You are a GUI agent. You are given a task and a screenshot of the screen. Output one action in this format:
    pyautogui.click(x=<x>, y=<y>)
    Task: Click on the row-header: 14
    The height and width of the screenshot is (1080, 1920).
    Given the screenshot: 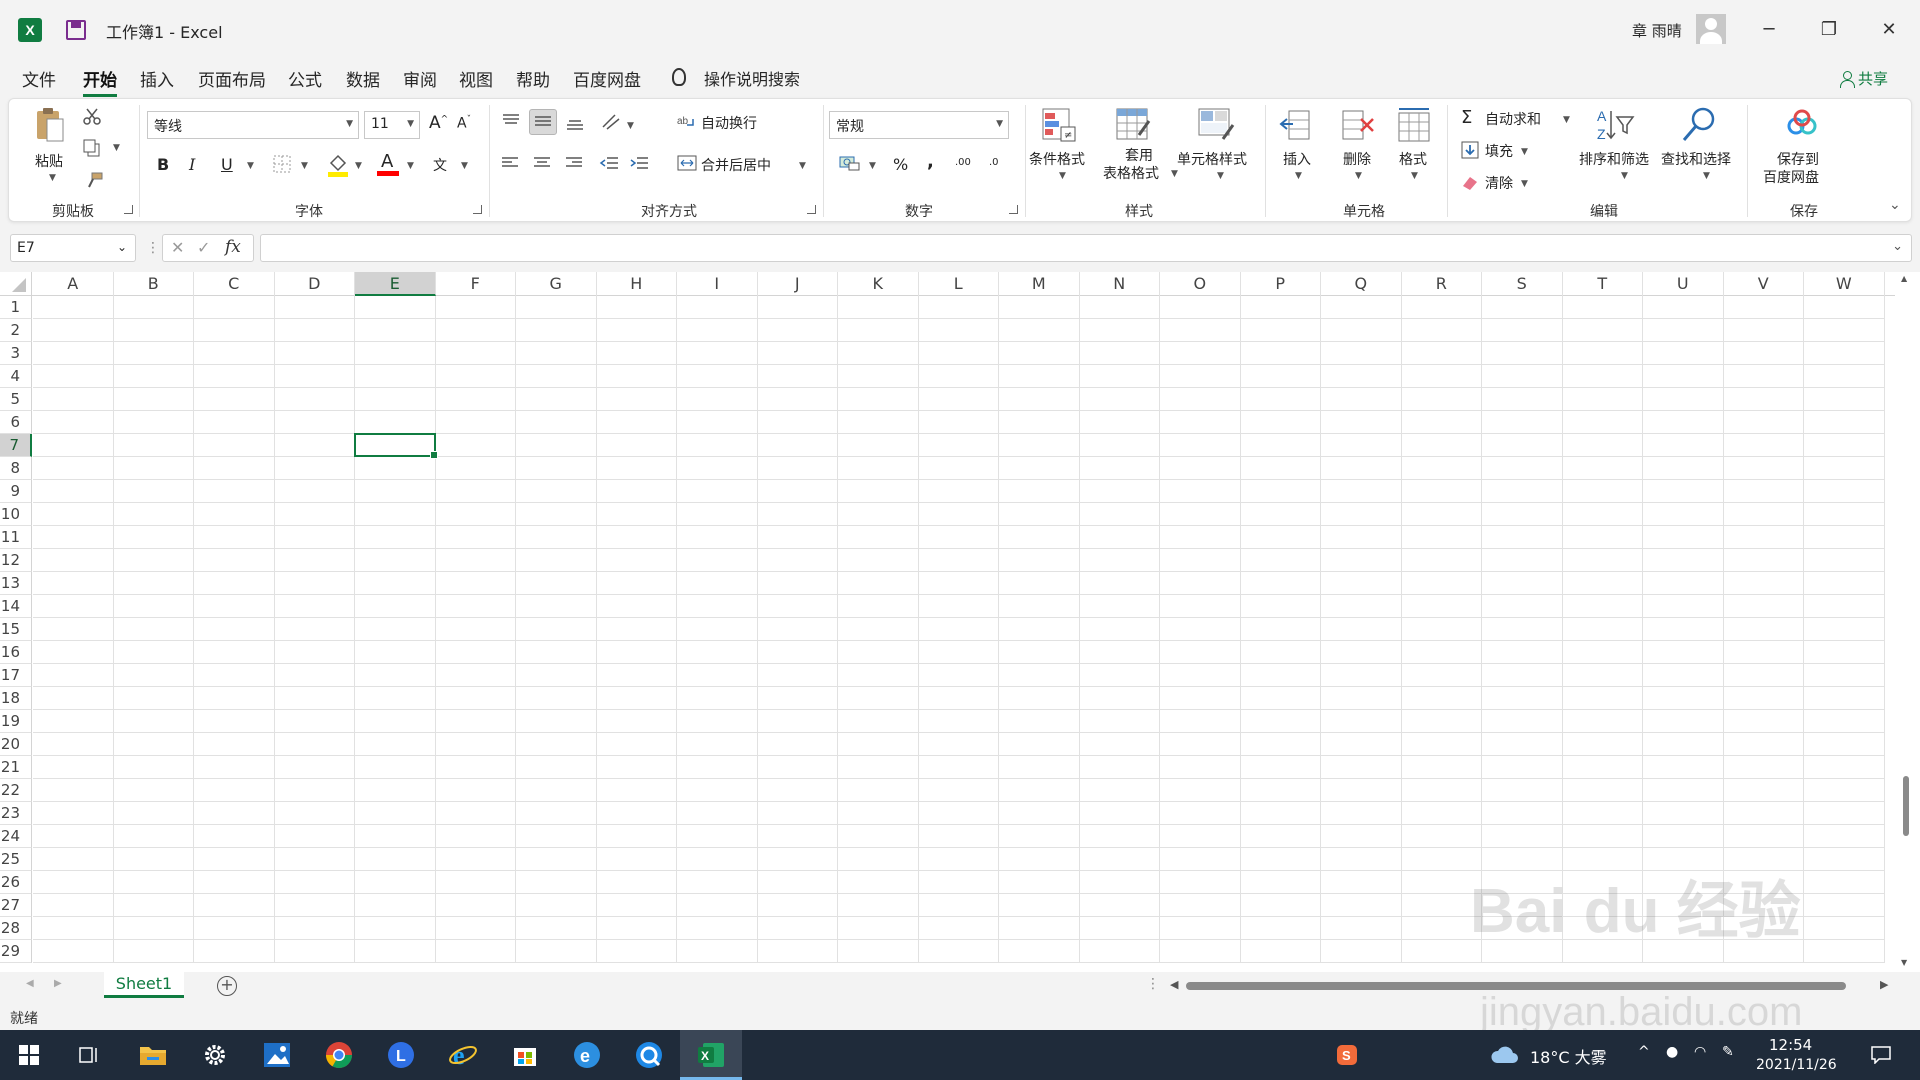 What is the action you would take?
    pyautogui.click(x=16, y=606)
    